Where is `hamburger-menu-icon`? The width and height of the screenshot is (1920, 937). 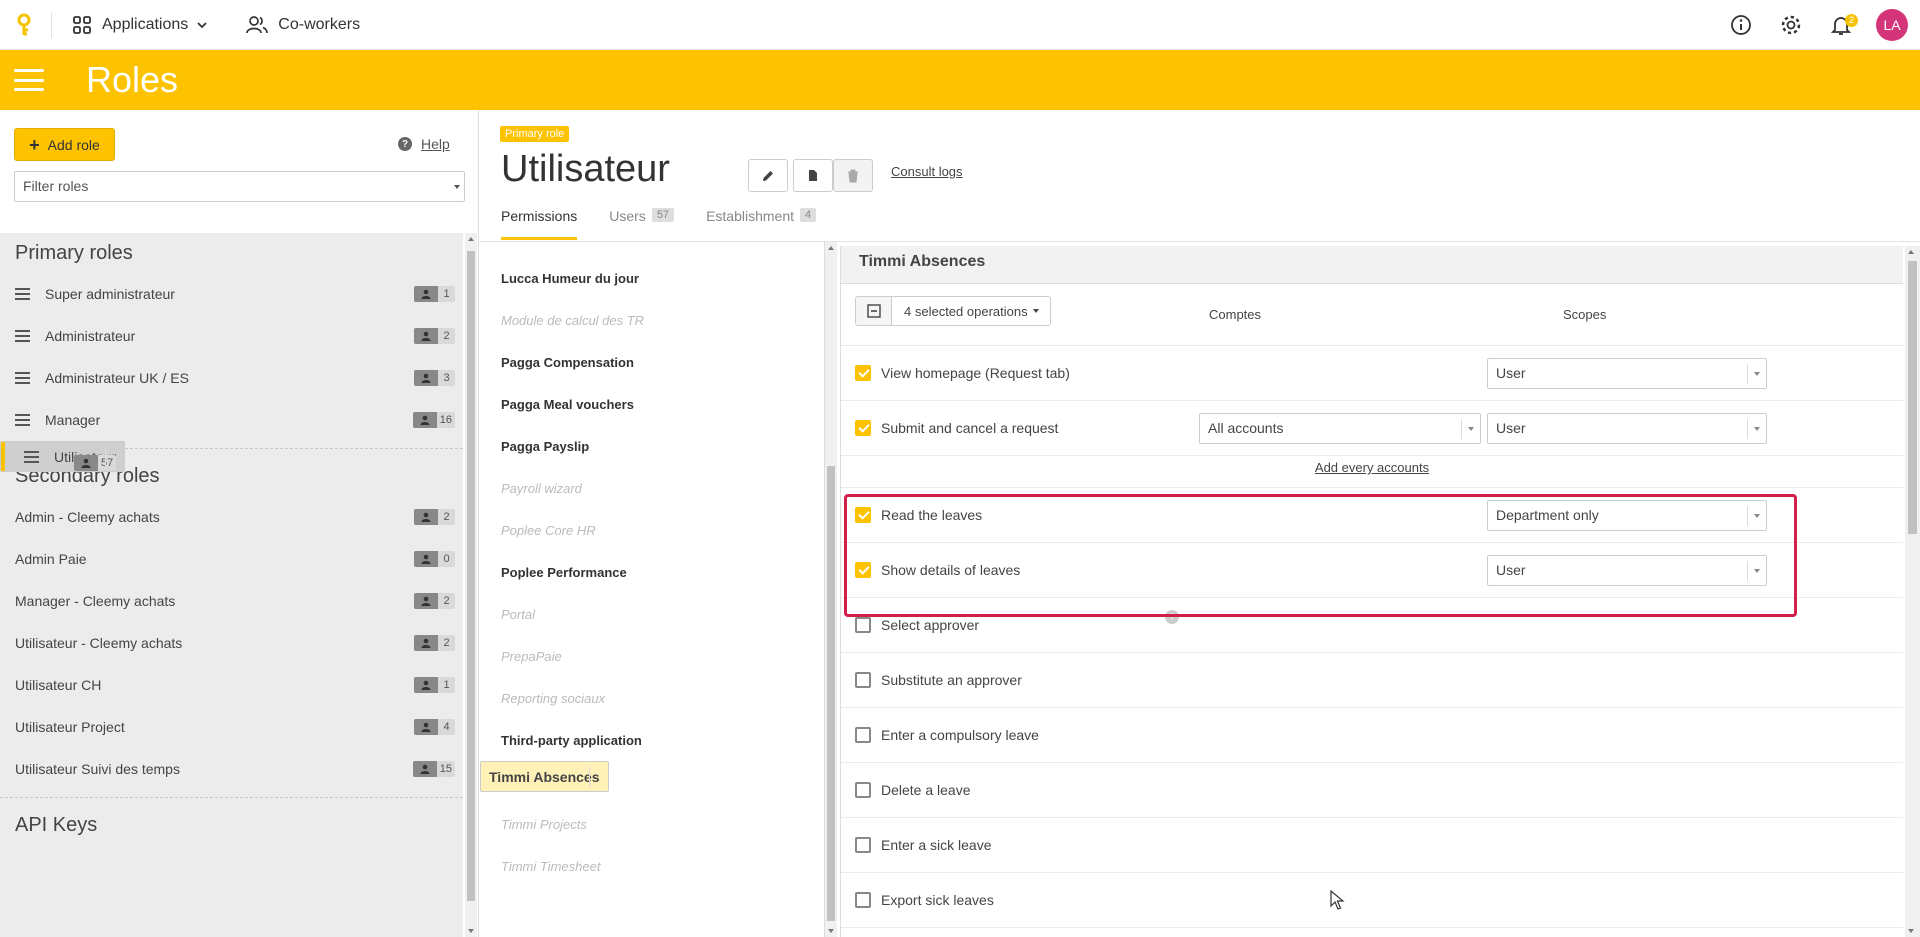
hamburger-menu-icon is located at coordinates (29, 80).